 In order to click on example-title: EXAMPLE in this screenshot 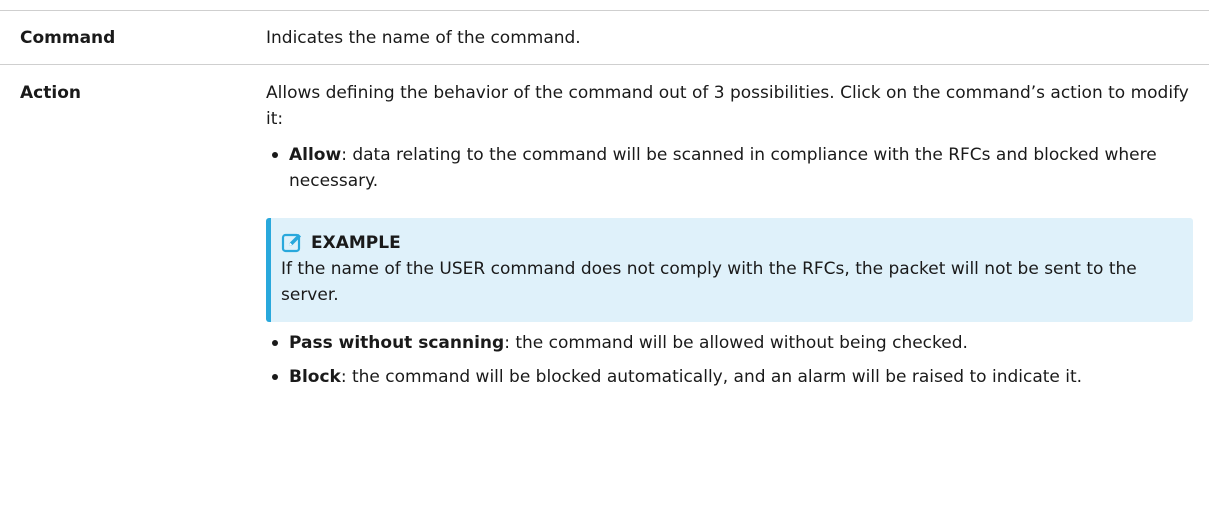, I will do `click(356, 243)`.